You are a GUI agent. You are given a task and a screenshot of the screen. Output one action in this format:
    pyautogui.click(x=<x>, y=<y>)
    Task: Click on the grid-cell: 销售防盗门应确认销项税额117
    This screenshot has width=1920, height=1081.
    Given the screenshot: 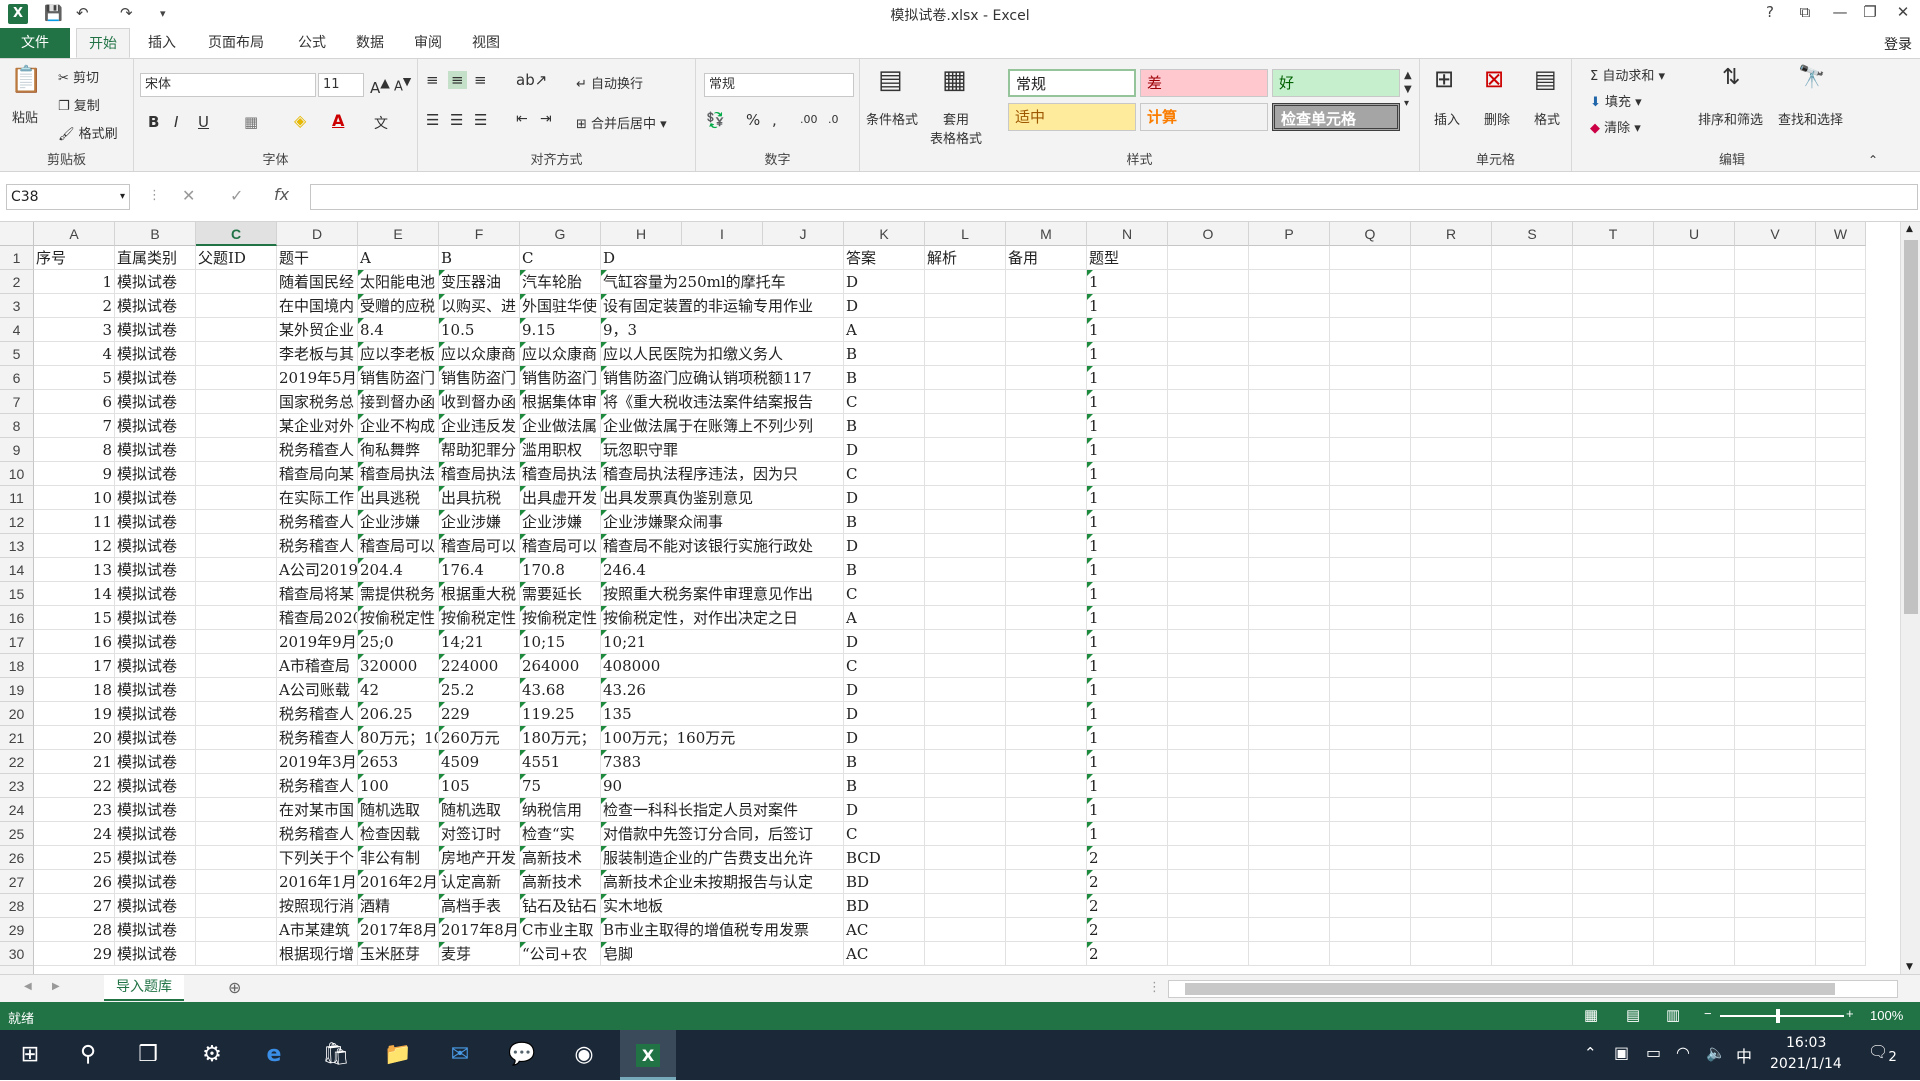 What is the action you would take?
    pyautogui.click(x=722, y=378)
    